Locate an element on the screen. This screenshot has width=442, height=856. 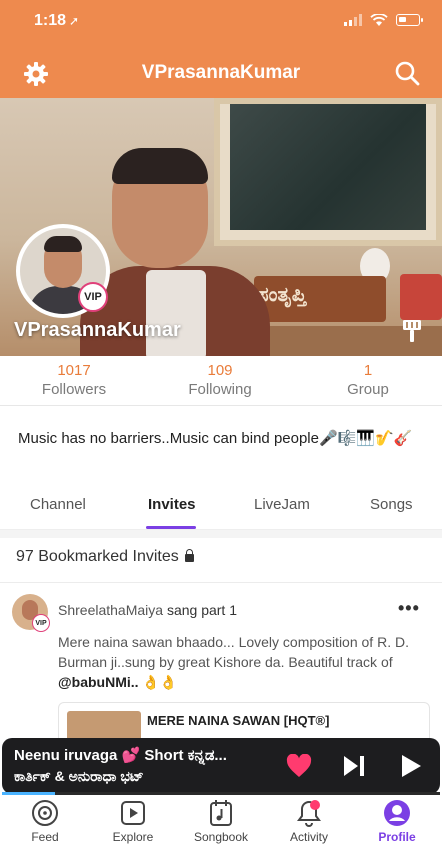
search-icon is located at coordinates (407, 73).